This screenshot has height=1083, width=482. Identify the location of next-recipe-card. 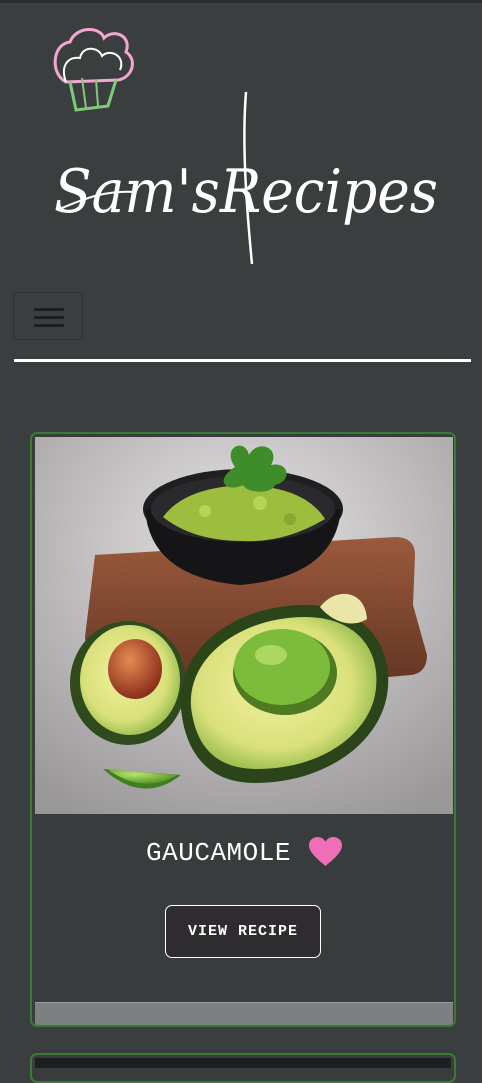
(243, 1068).